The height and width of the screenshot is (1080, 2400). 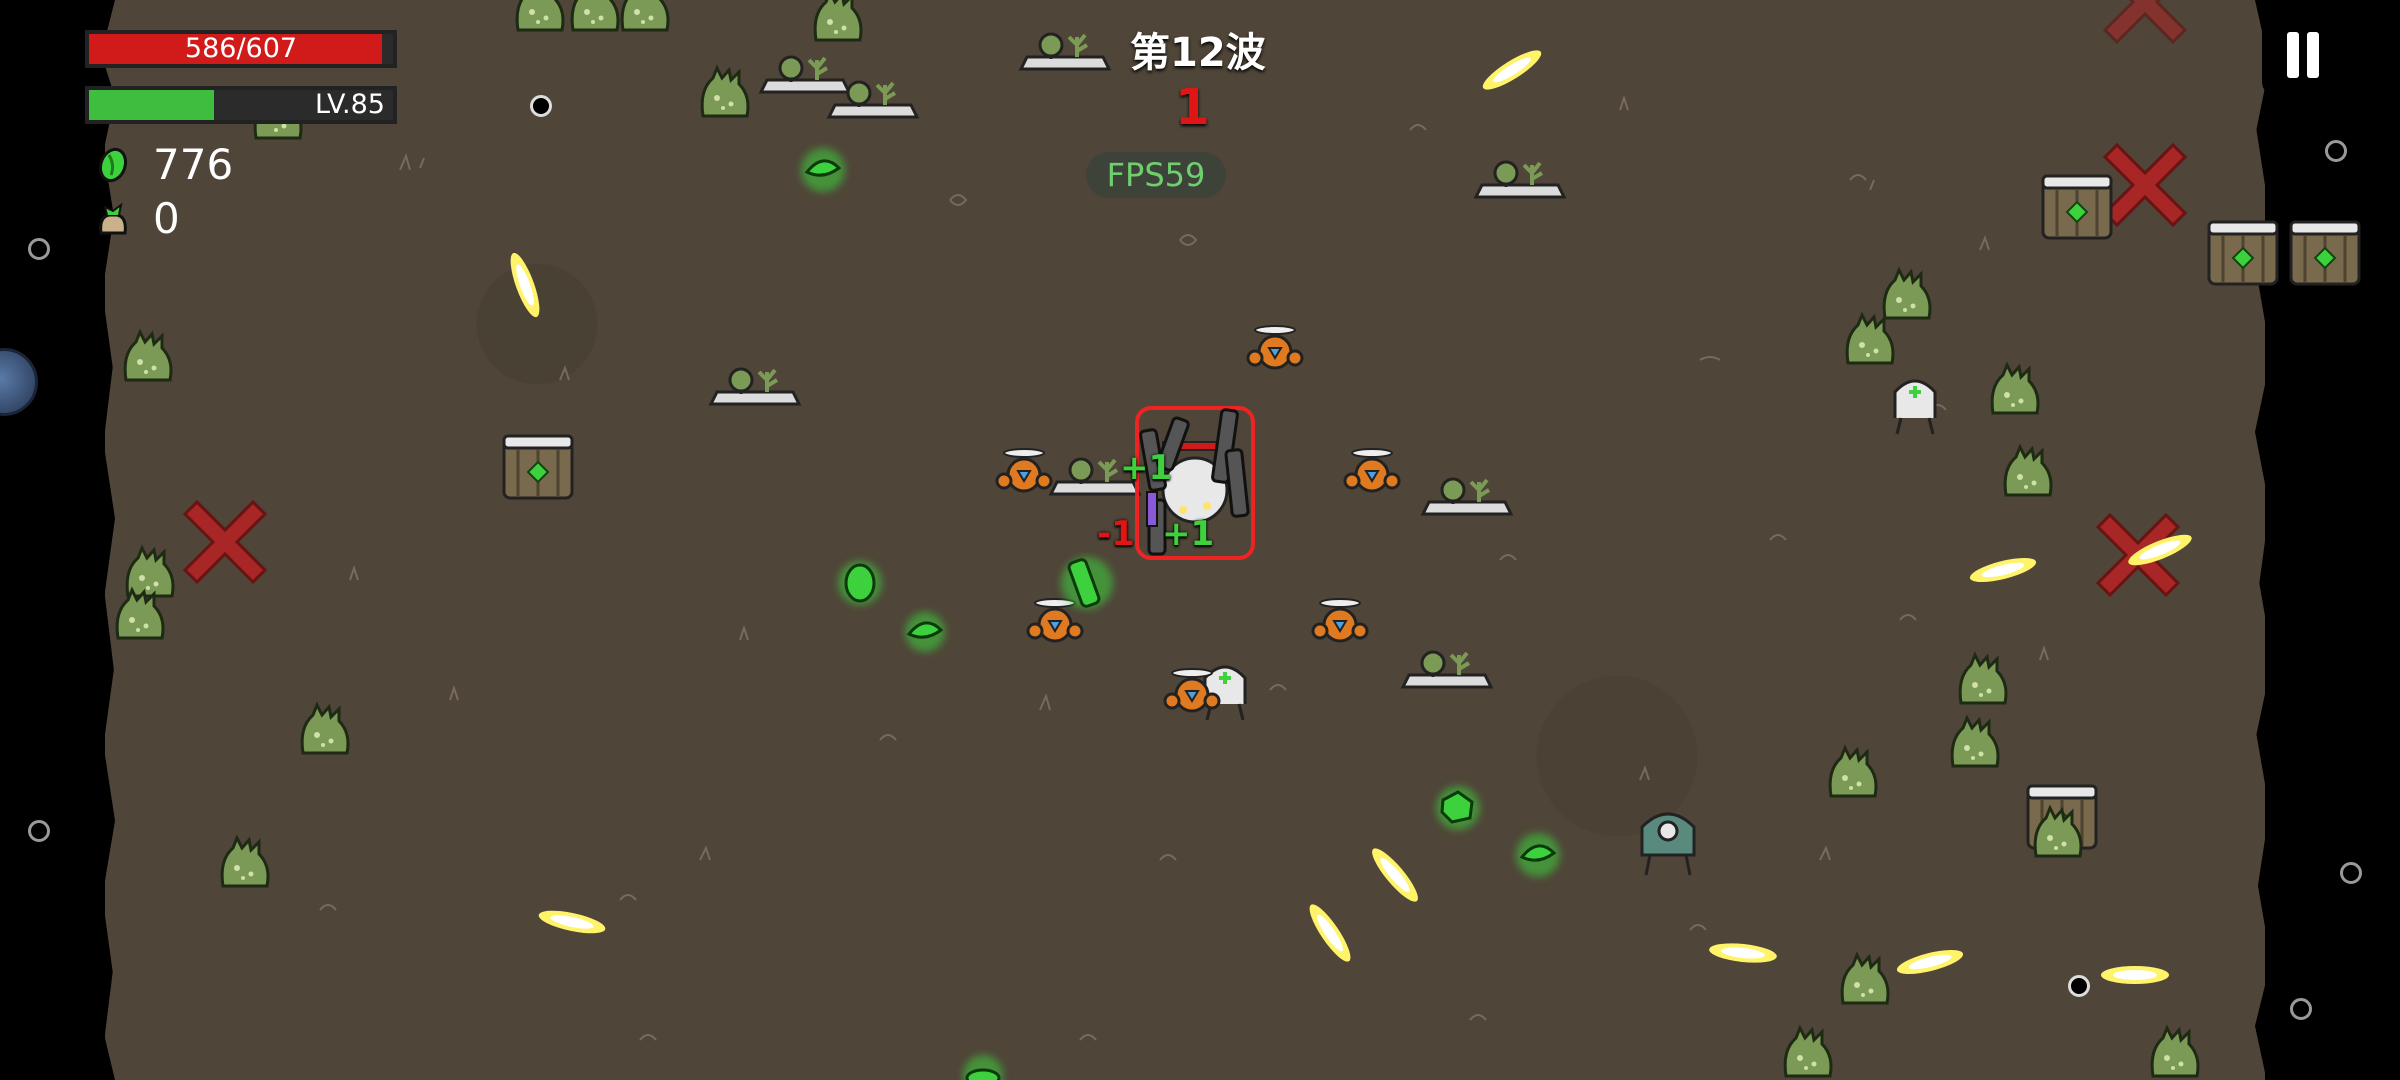 I want to click on experience-bar: LV.85, so click(x=241, y=105).